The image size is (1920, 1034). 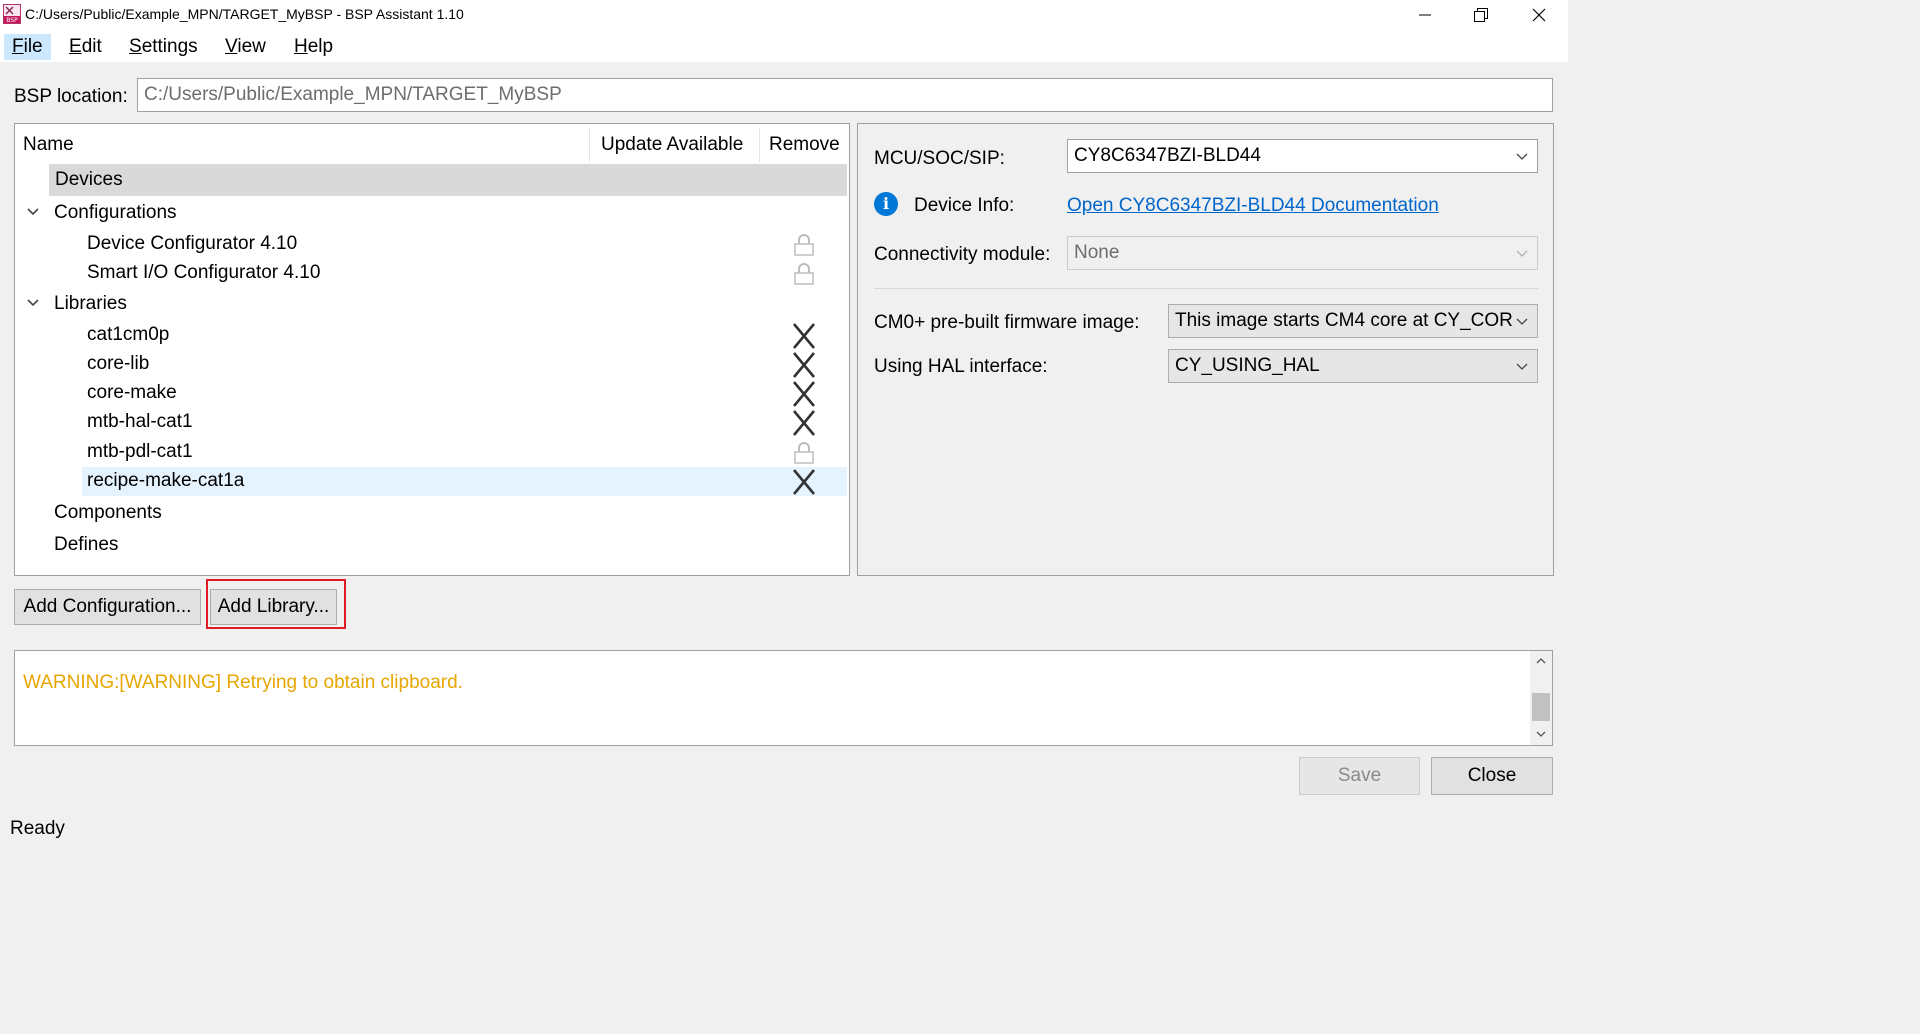 I want to click on bsp-app-icon: BSP, so click(x=12, y=14).